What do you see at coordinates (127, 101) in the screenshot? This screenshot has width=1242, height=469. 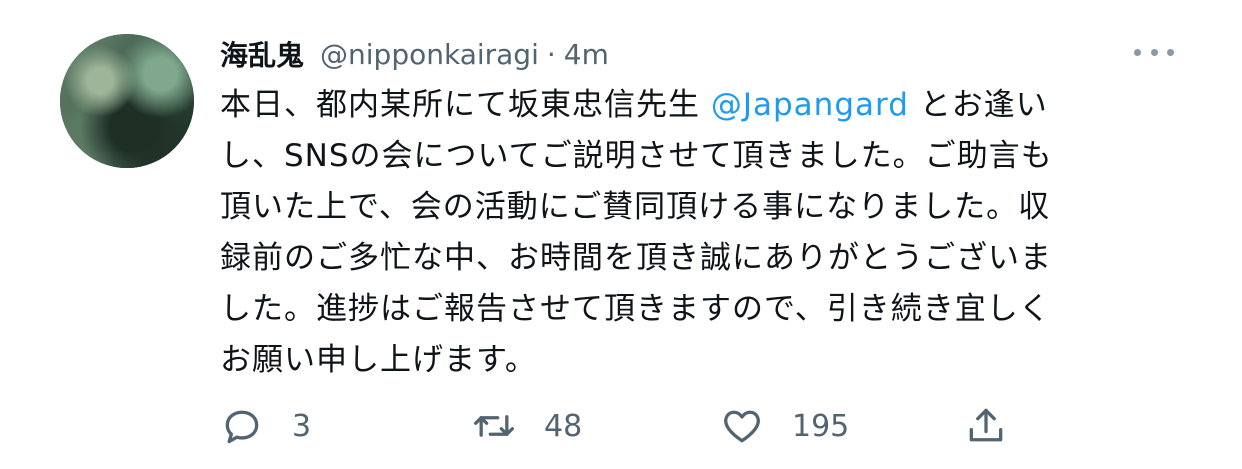 I see `avatar` at bounding box center [127, 101].